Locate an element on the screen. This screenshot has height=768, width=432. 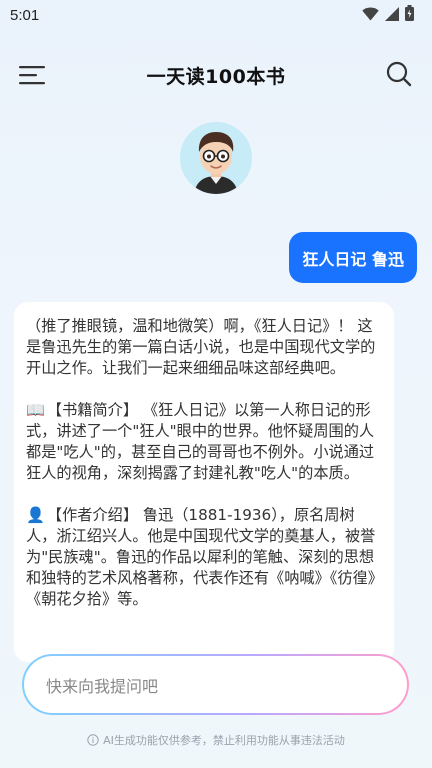
disclaimer-text: AI生成功能仅供参考，禁止利用功能从事违法活动 is located at coordinates (224, 740).